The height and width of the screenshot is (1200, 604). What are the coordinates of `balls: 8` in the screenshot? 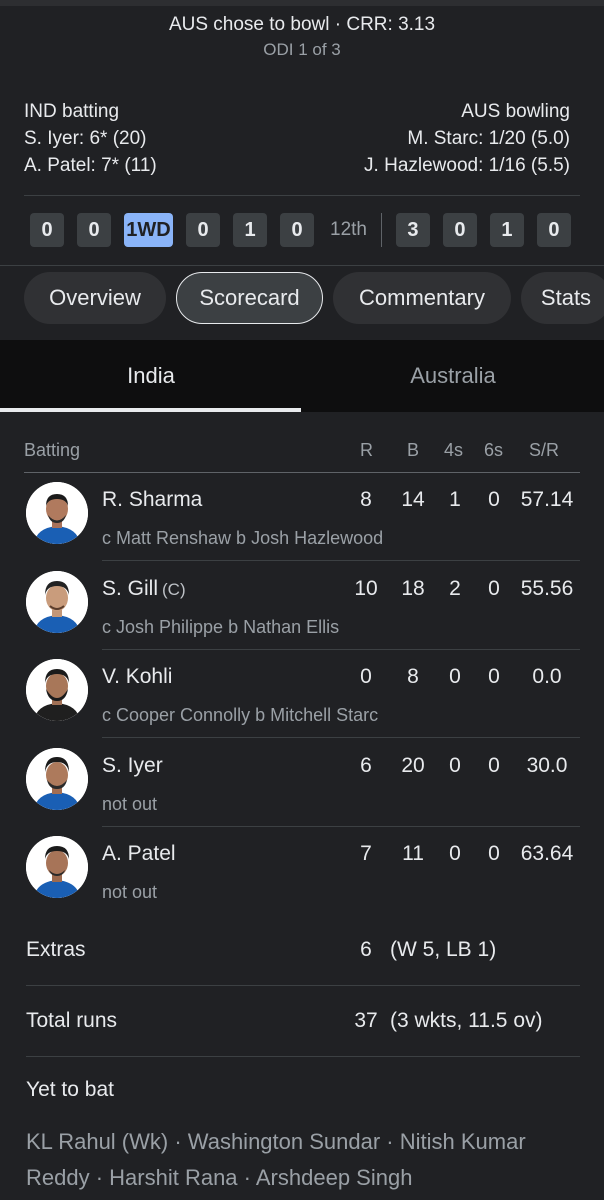 It's located at (413, 676).